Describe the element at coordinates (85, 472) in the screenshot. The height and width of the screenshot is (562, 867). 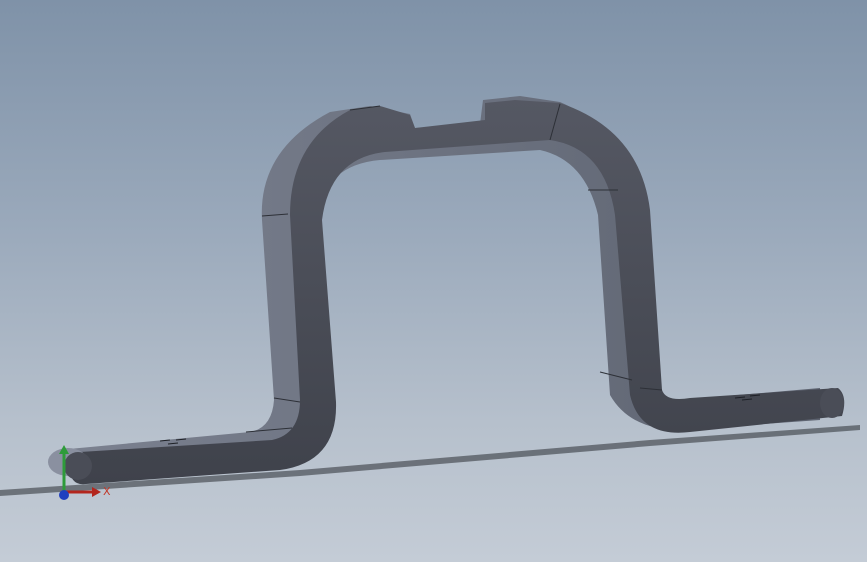
I see `reference-triad: X` at that location.